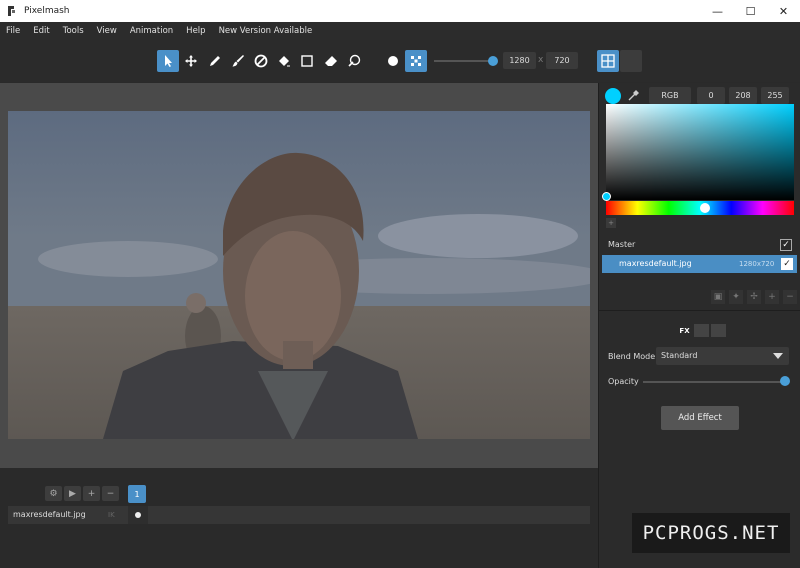  What do you see at coordinates (137, 494) in the screenshot?
I see `frame-number: 1` at bounding box center [137, 494].